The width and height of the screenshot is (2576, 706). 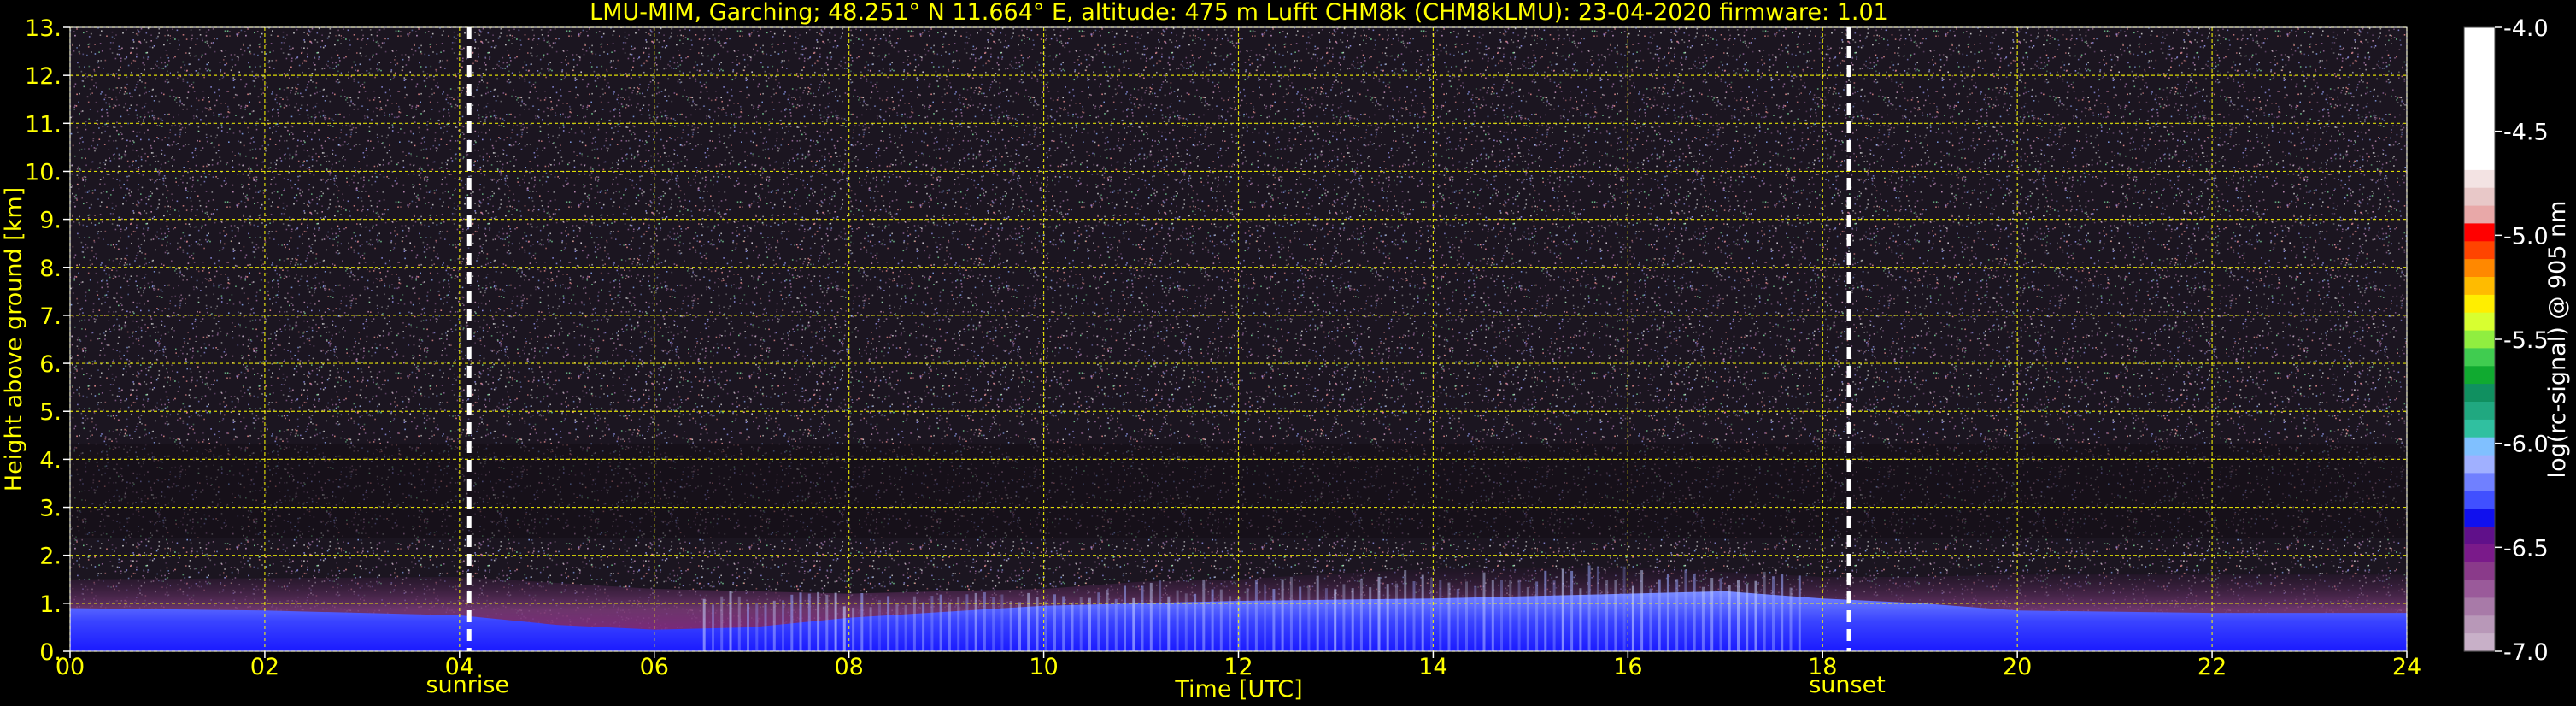 I want to click on y-tick-label: 12., so click(x=43, y=76).